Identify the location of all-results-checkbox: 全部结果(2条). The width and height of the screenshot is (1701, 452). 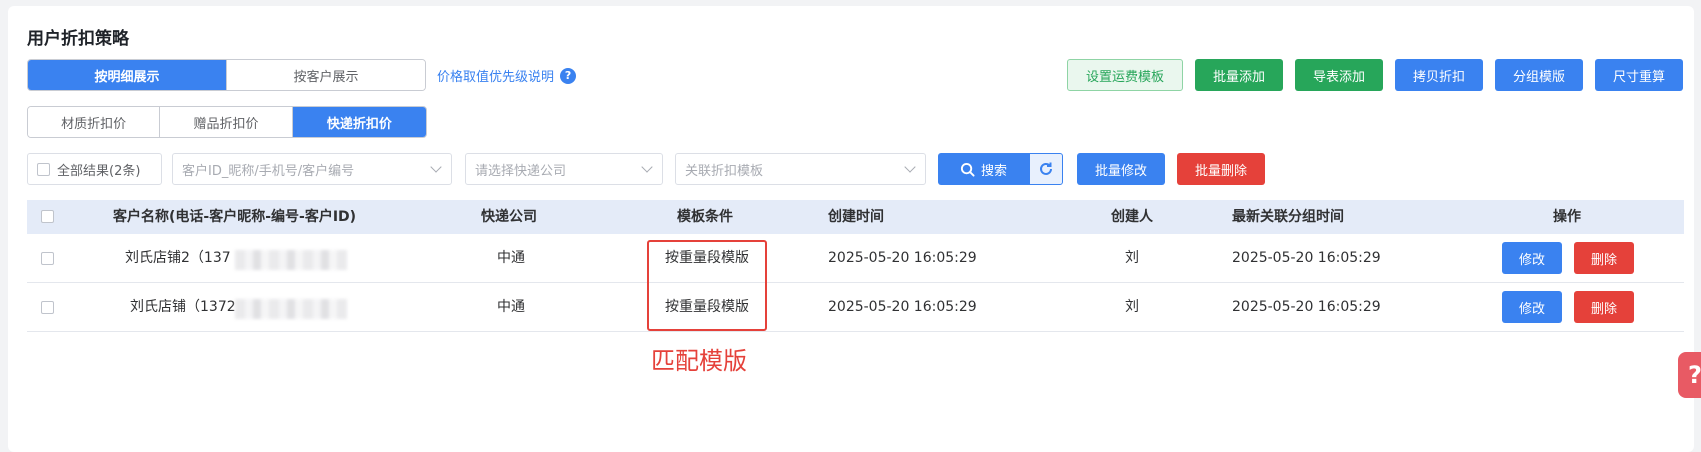
(94, 169).